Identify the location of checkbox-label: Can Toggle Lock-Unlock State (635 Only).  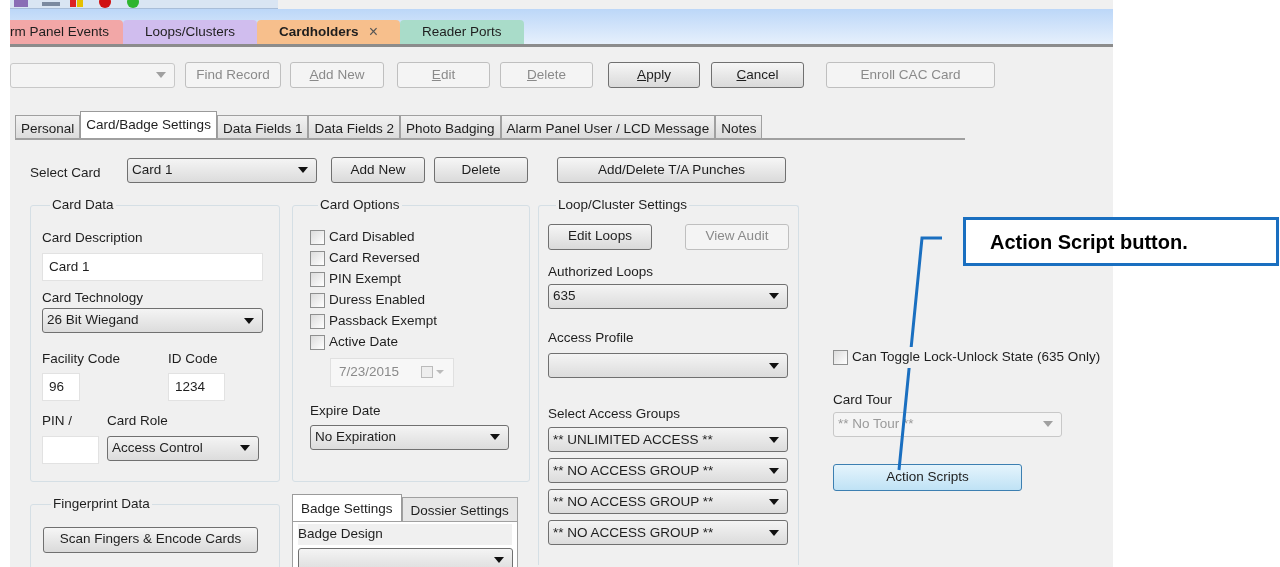
(976, 357).